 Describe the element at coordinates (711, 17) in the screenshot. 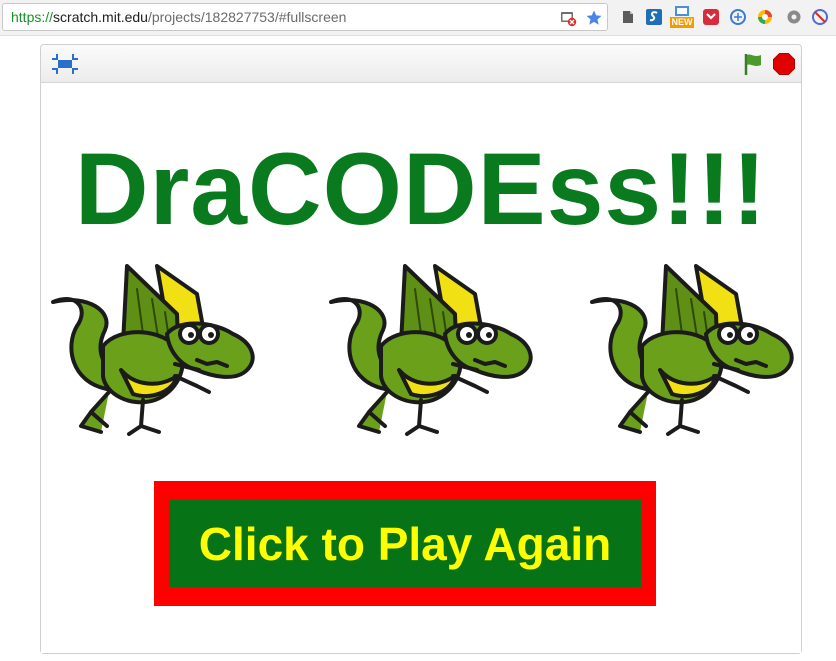

I see `pocket-icon` at that location.